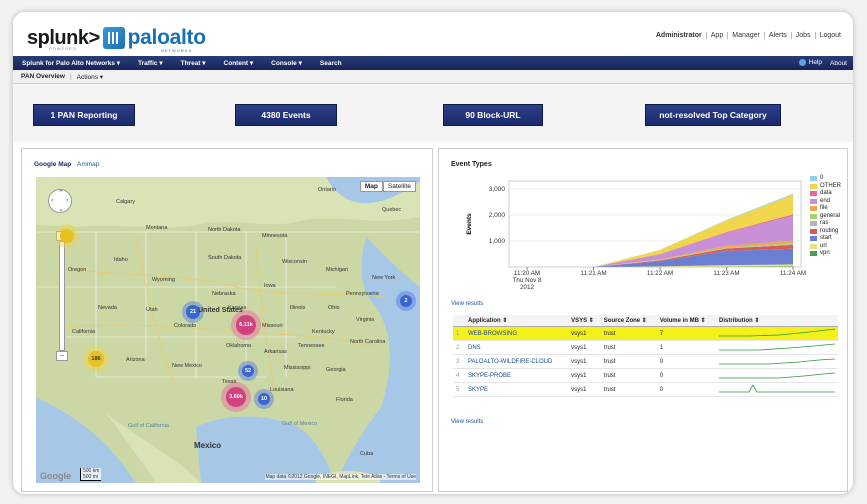 Image resolution: width=867 pixels, height=504 pixels. What do you see at coordinates (645, 347) in the screenshot?
I see `table-row: 2 DNS vsys1 trust 1` at bounding box center [645, 347].